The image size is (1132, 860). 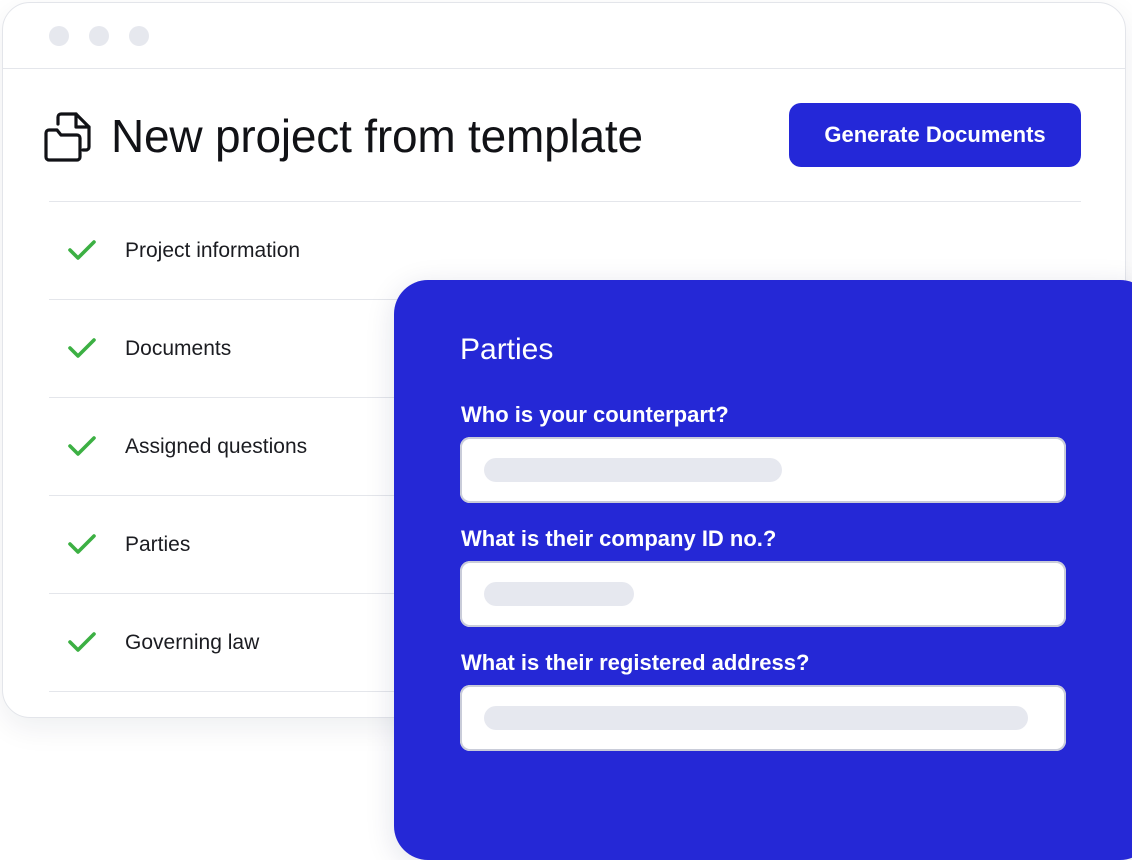 What do you see at coordinates (763, 594) in the screenshot?
I see `company-id-input` at bounding box center [763, 594].